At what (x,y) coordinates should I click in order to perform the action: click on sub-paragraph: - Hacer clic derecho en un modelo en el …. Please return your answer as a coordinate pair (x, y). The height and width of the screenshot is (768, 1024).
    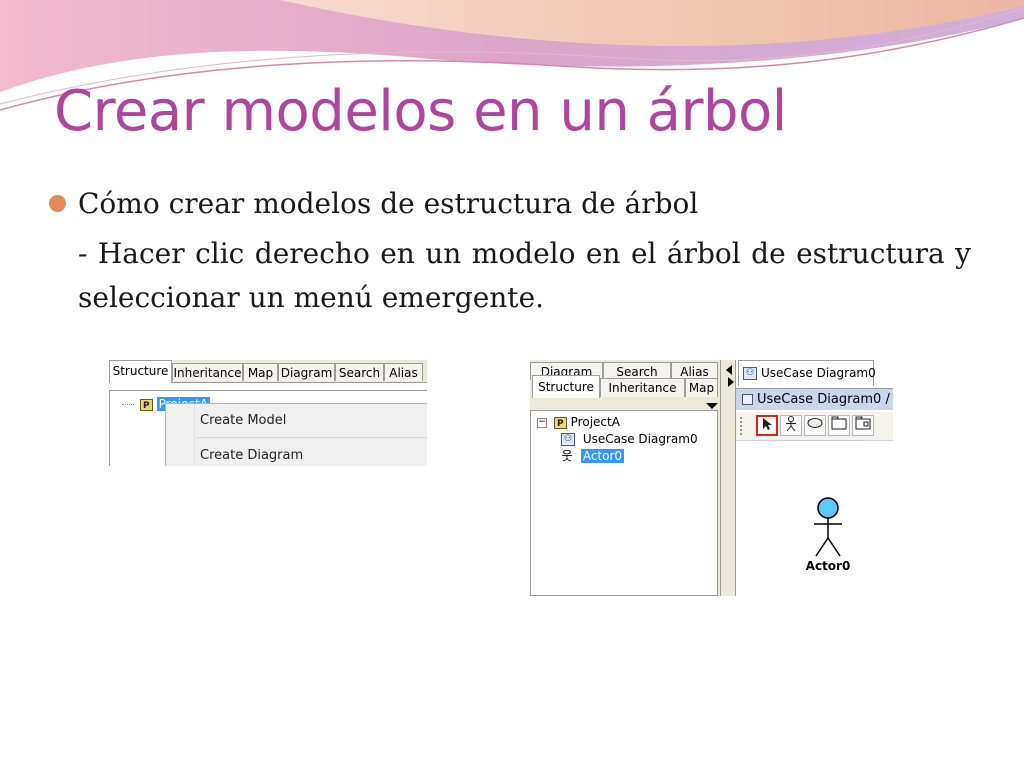
    Looking at the image, I should click on (524, 275).